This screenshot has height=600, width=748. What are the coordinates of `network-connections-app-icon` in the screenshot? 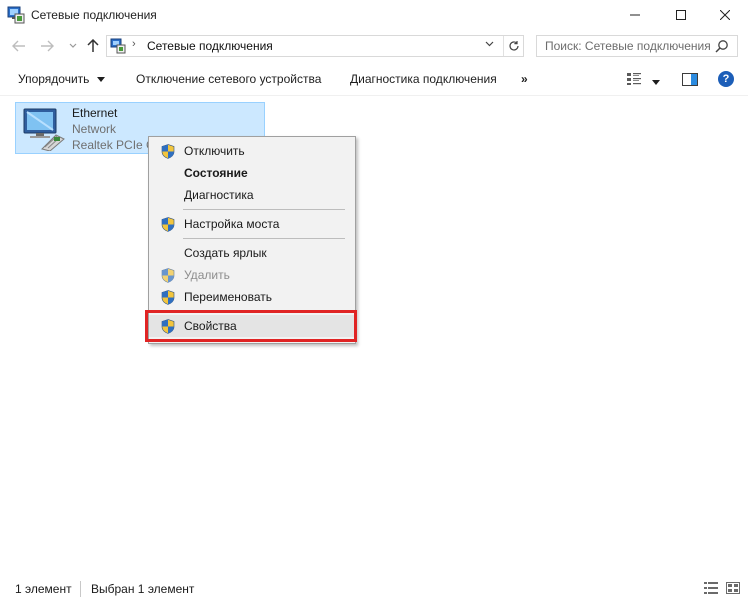 It's located at (16, 15).